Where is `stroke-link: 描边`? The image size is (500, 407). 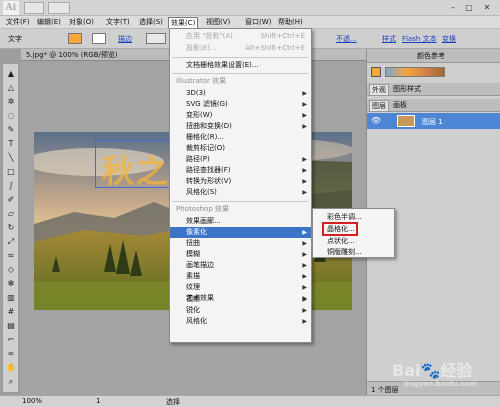
stroke-link: 描边 is located at coordinates (125, 39).